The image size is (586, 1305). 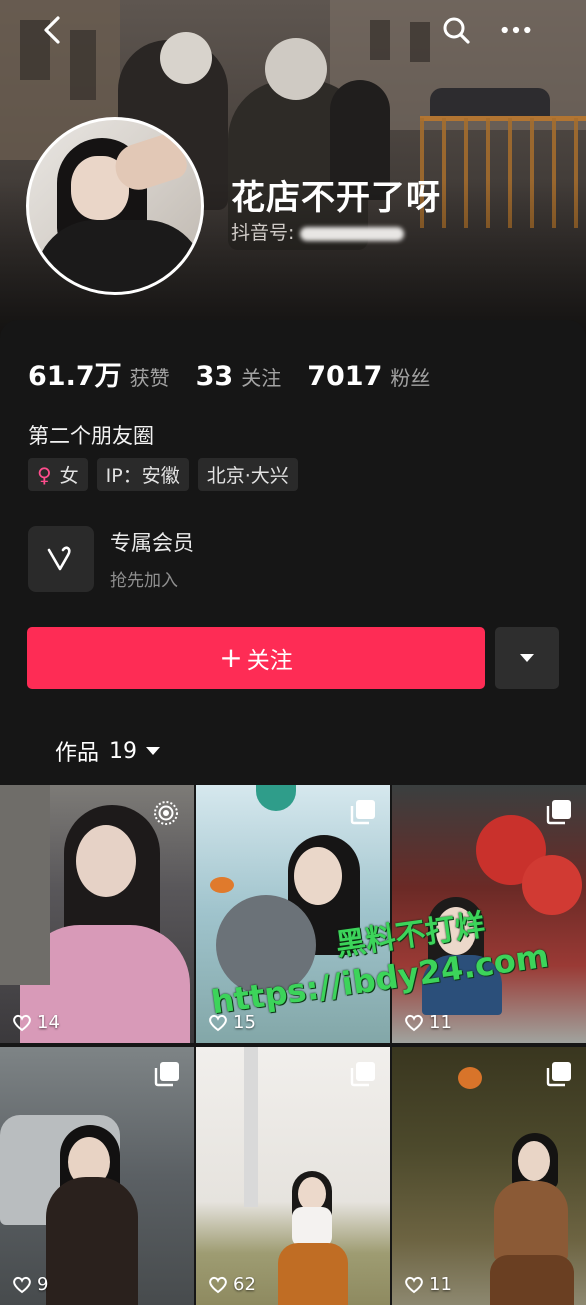 I want to click on video-likes-count: 15, so click(x=244, y=1022).